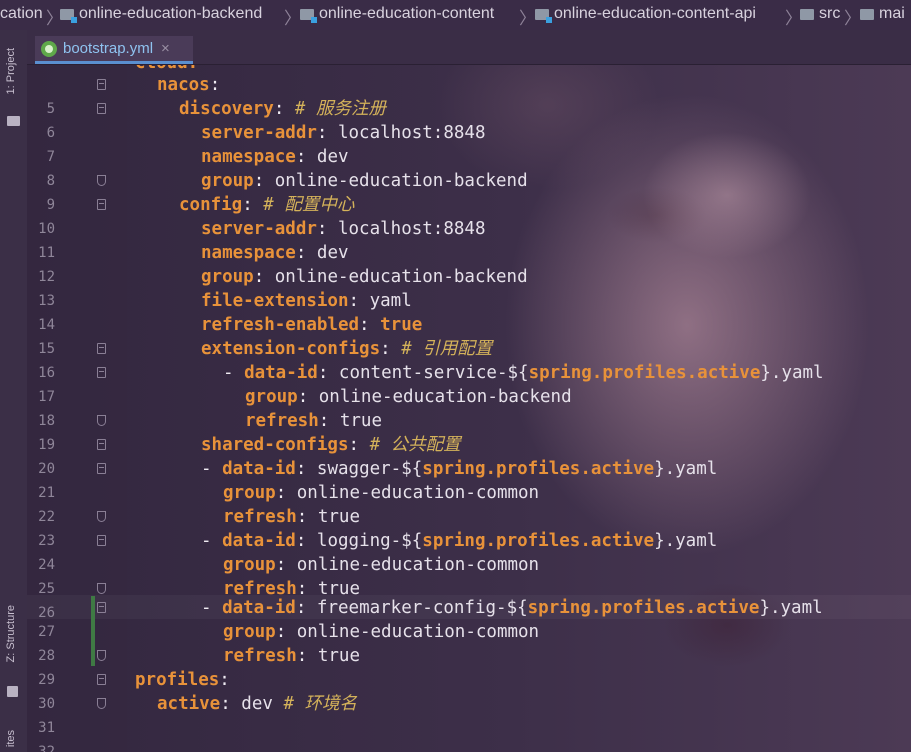  Describe the element at coordinates (248, 157) in the screenshot. I see `yaml-key: namespace` at that location.